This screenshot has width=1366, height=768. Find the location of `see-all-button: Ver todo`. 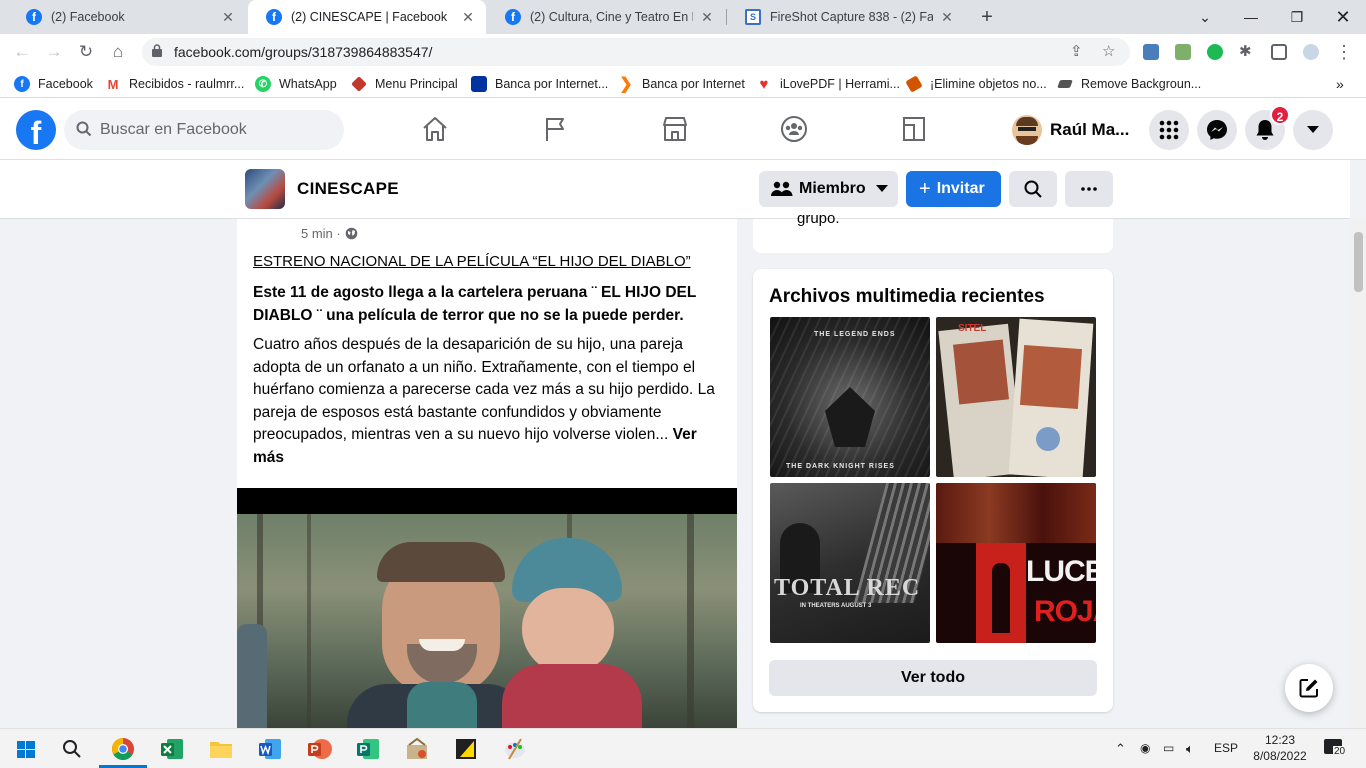

see-all-button: Ver todo is located at coordinates (933, 678).